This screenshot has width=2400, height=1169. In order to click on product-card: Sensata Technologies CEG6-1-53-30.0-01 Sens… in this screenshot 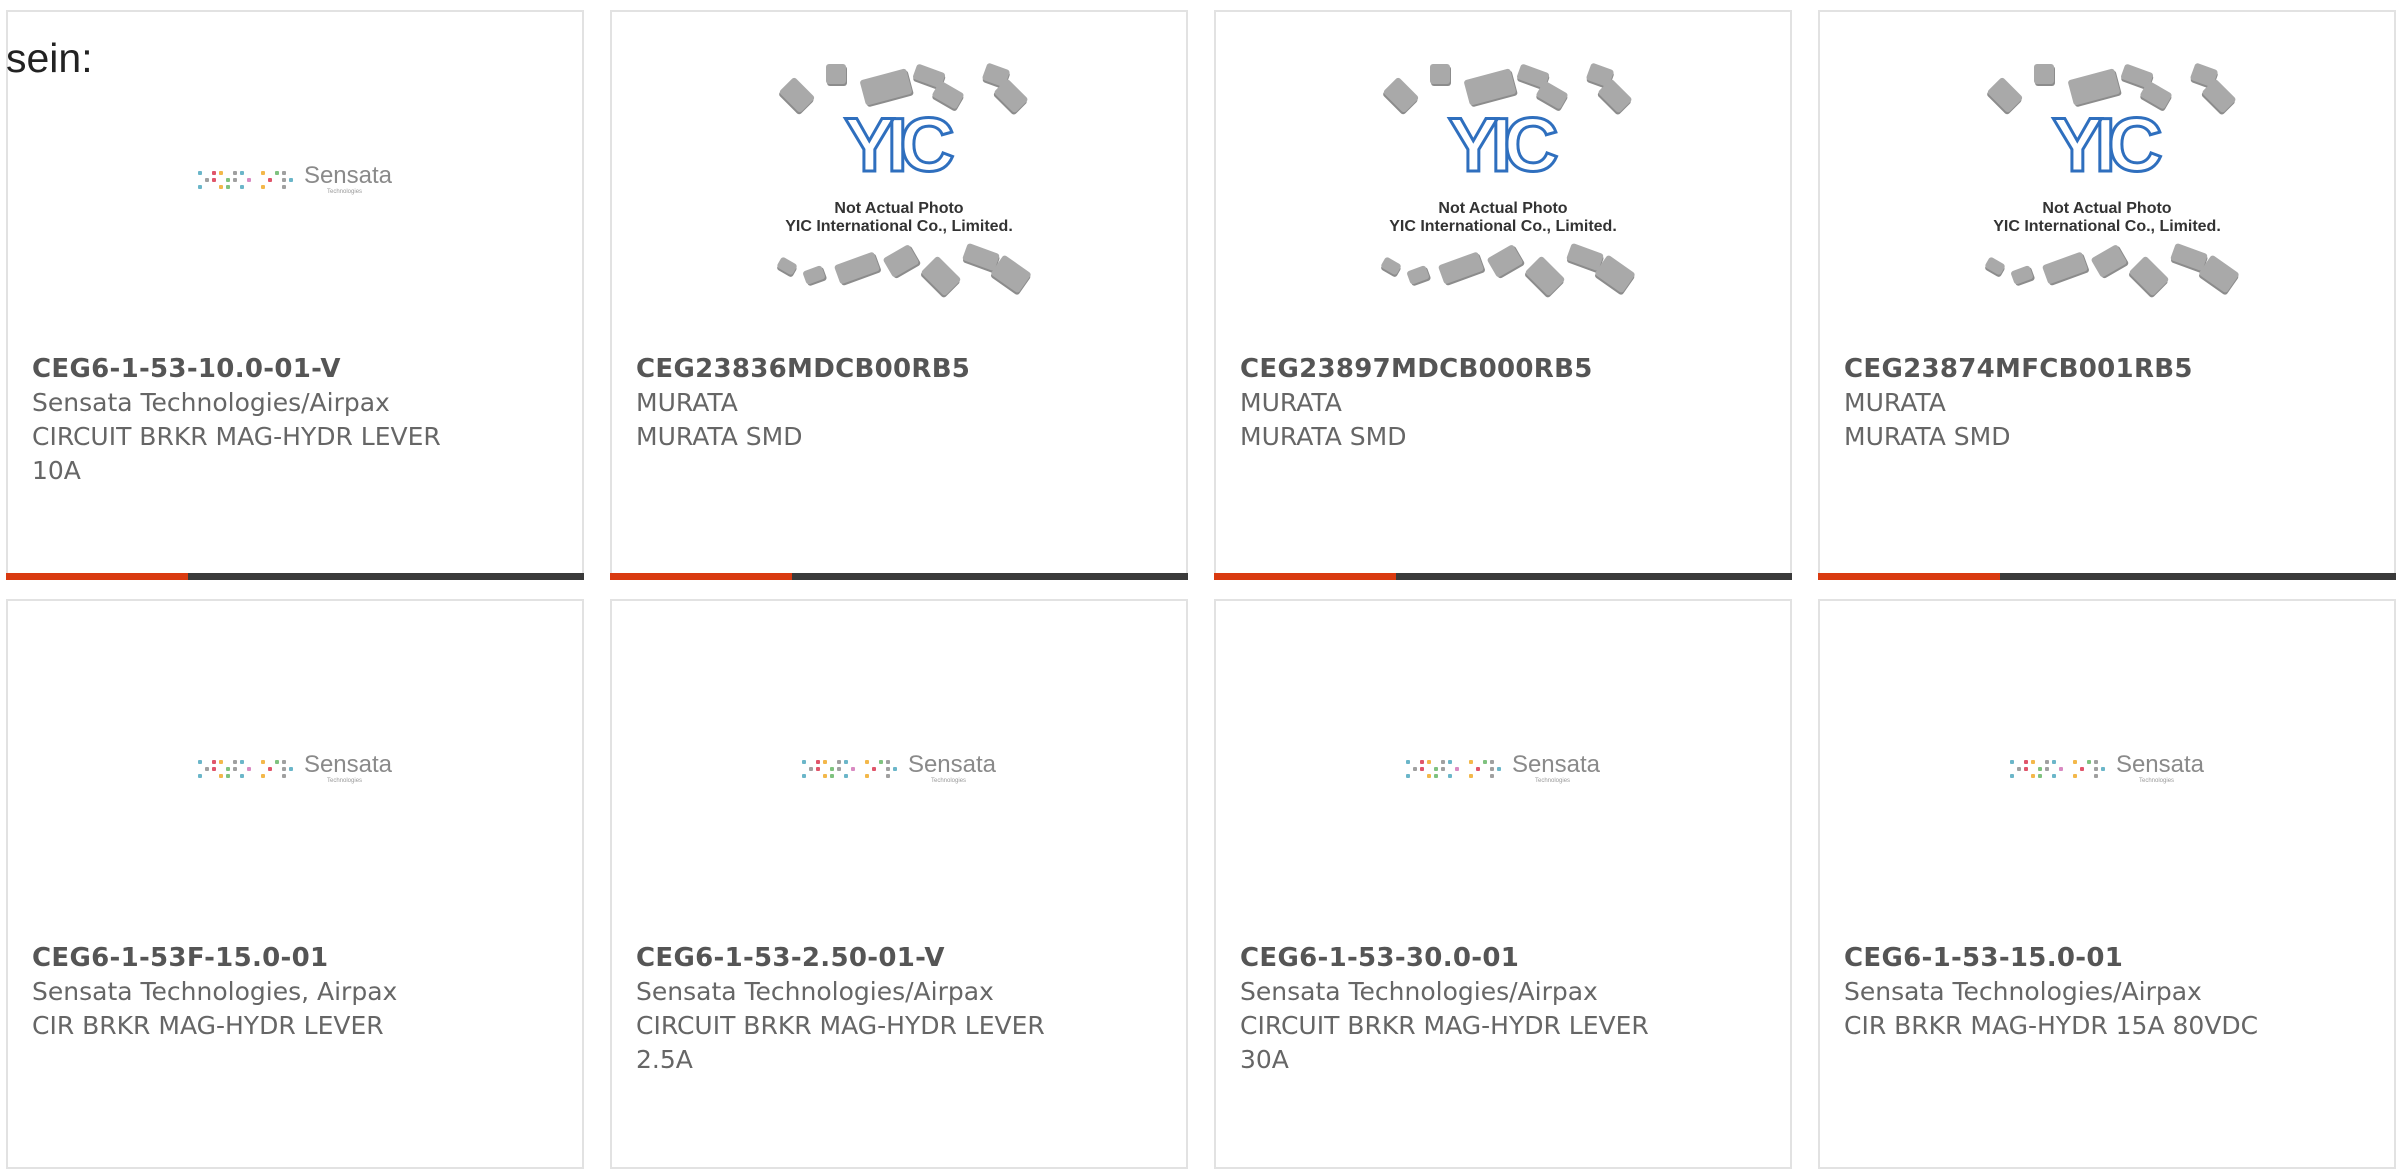, I will do `click(1503, 884)`.